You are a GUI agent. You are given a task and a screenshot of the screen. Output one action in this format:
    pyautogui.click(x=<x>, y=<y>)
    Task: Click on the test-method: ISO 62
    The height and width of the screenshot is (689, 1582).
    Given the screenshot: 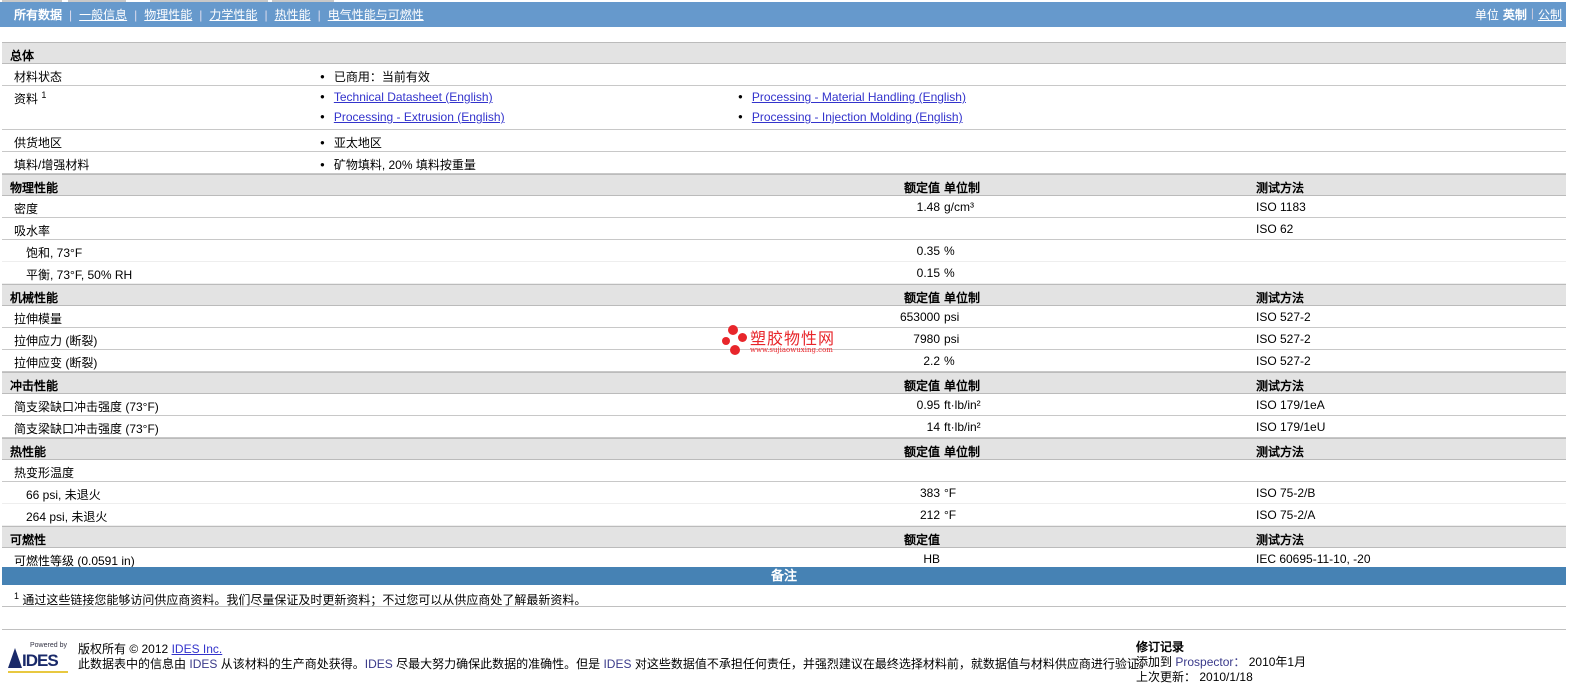 What is the action you would take?
    pyautogui.click(x=1275, y=229)
    